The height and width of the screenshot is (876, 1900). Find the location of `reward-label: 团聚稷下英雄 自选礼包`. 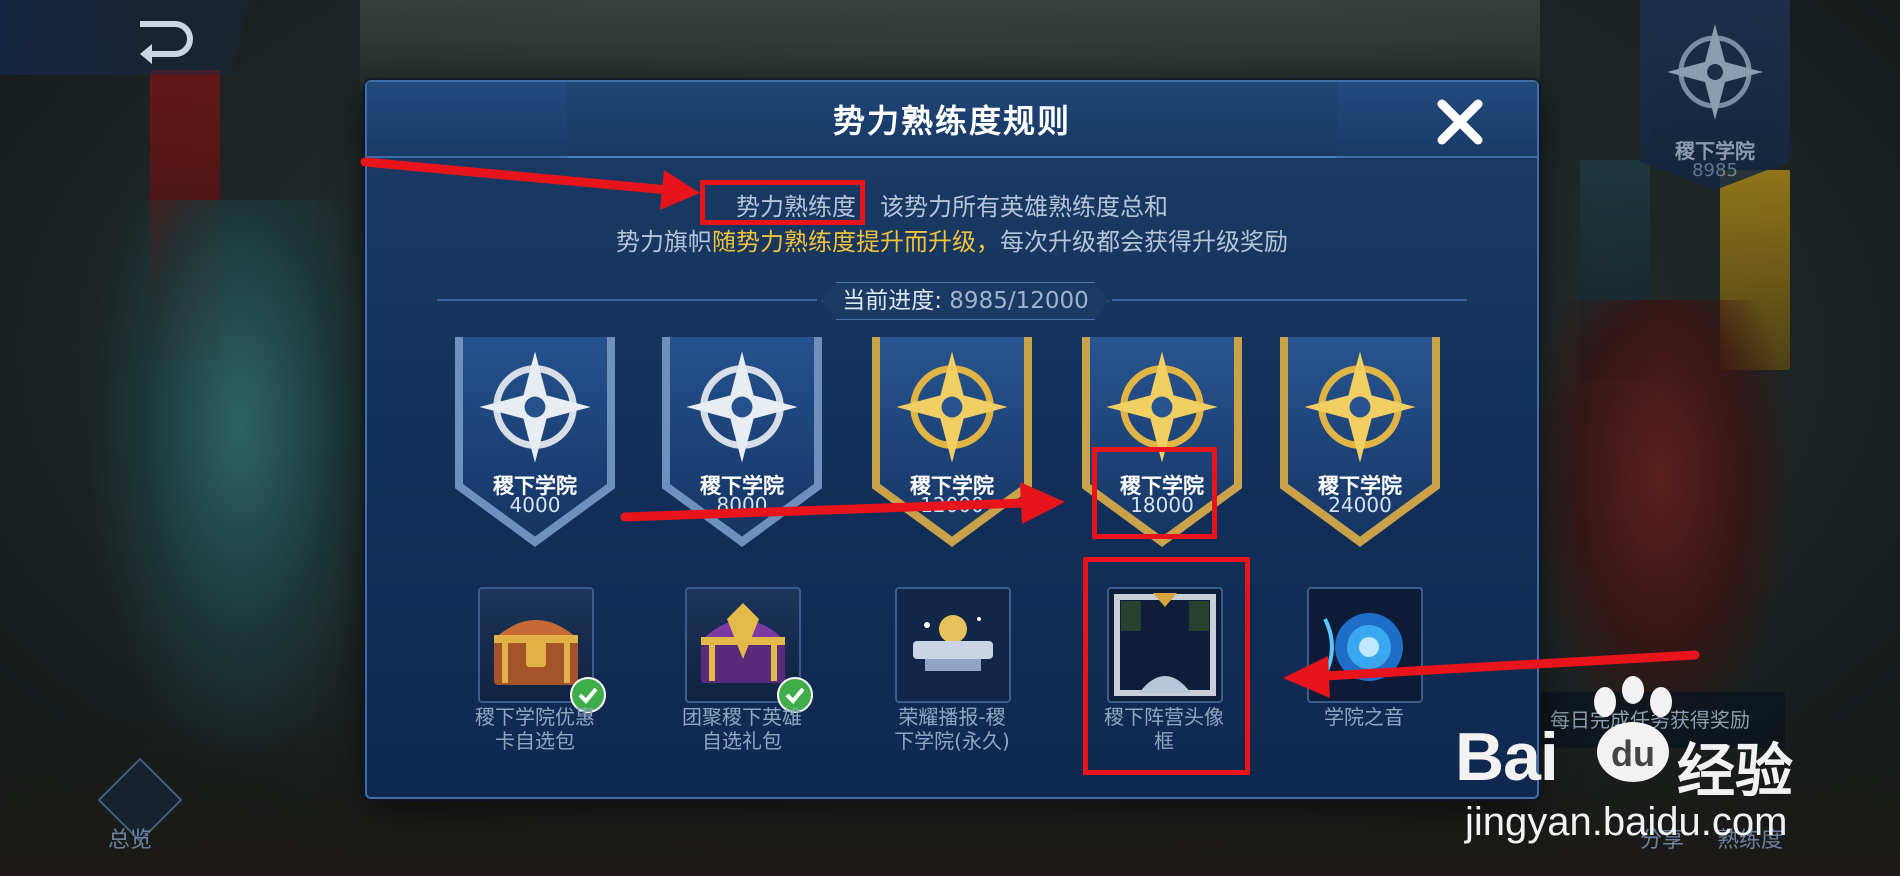

reward-label: 团聚稷下英雄 自选礼包 is located at coordinates (742, 729).